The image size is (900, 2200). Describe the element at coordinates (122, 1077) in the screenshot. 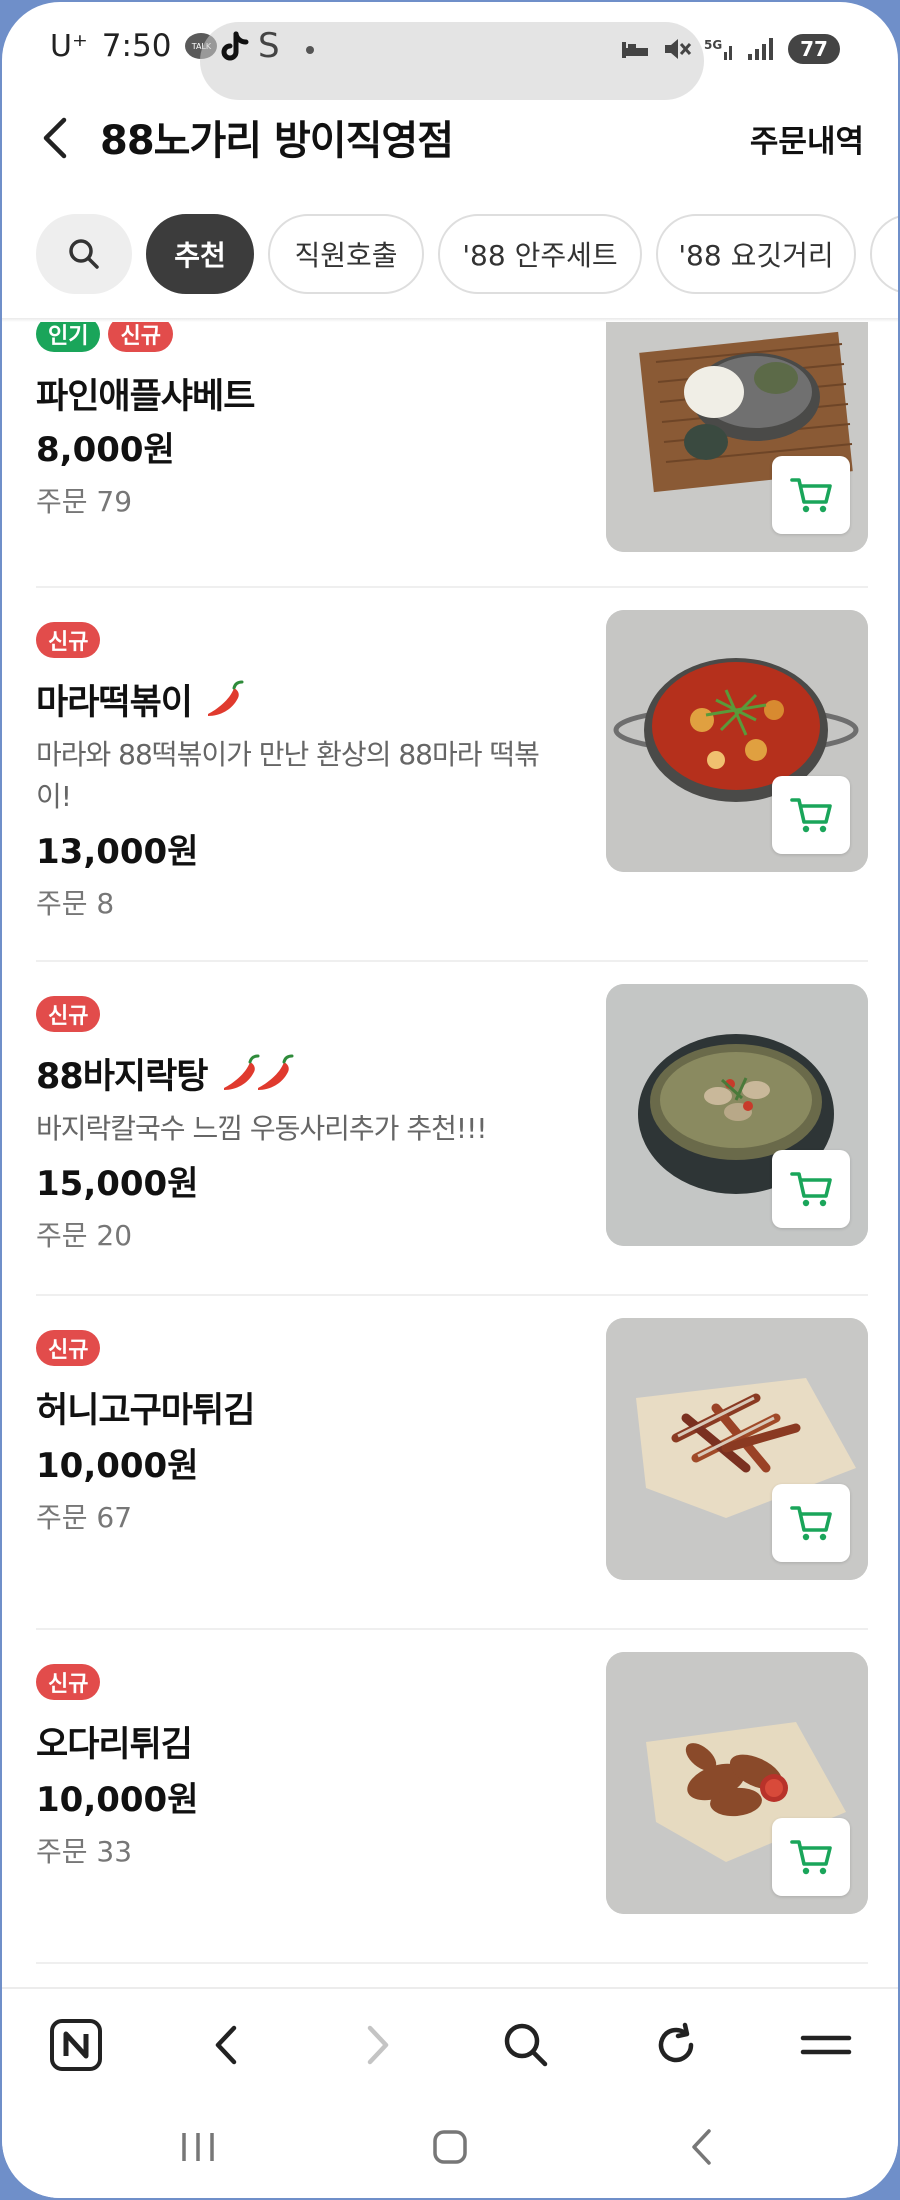

I see `menu-item-name: 88바지락탕` at that location.